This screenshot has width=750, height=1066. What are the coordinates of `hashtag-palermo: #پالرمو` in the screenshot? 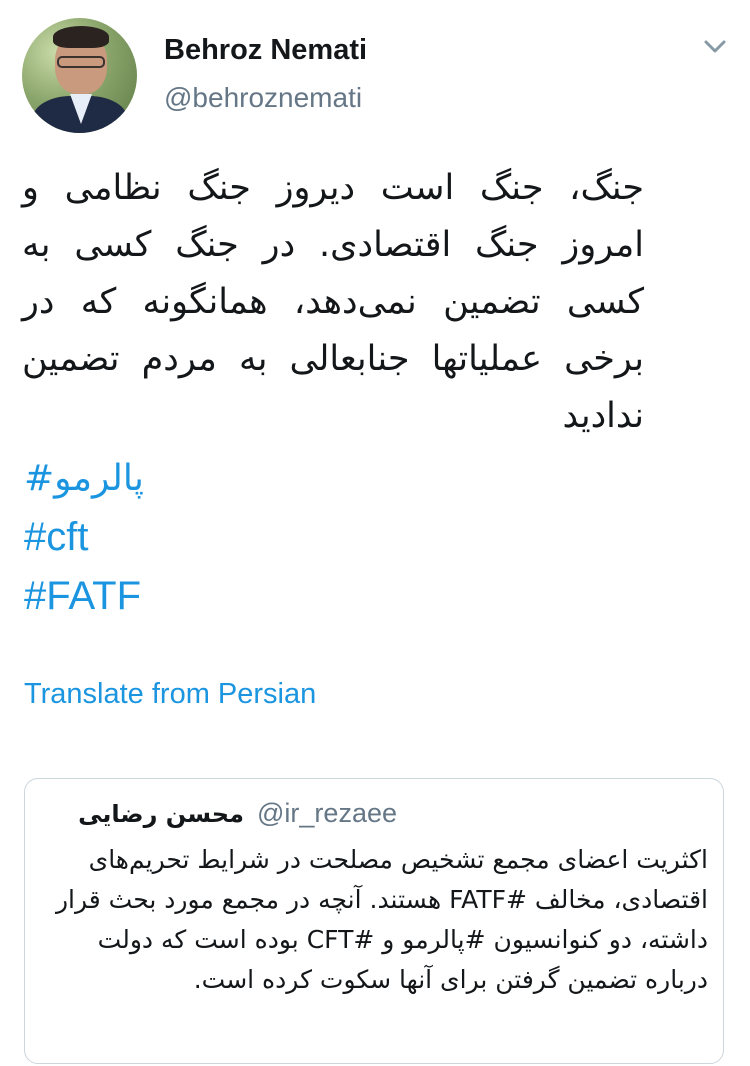 It's located at (84, 478).